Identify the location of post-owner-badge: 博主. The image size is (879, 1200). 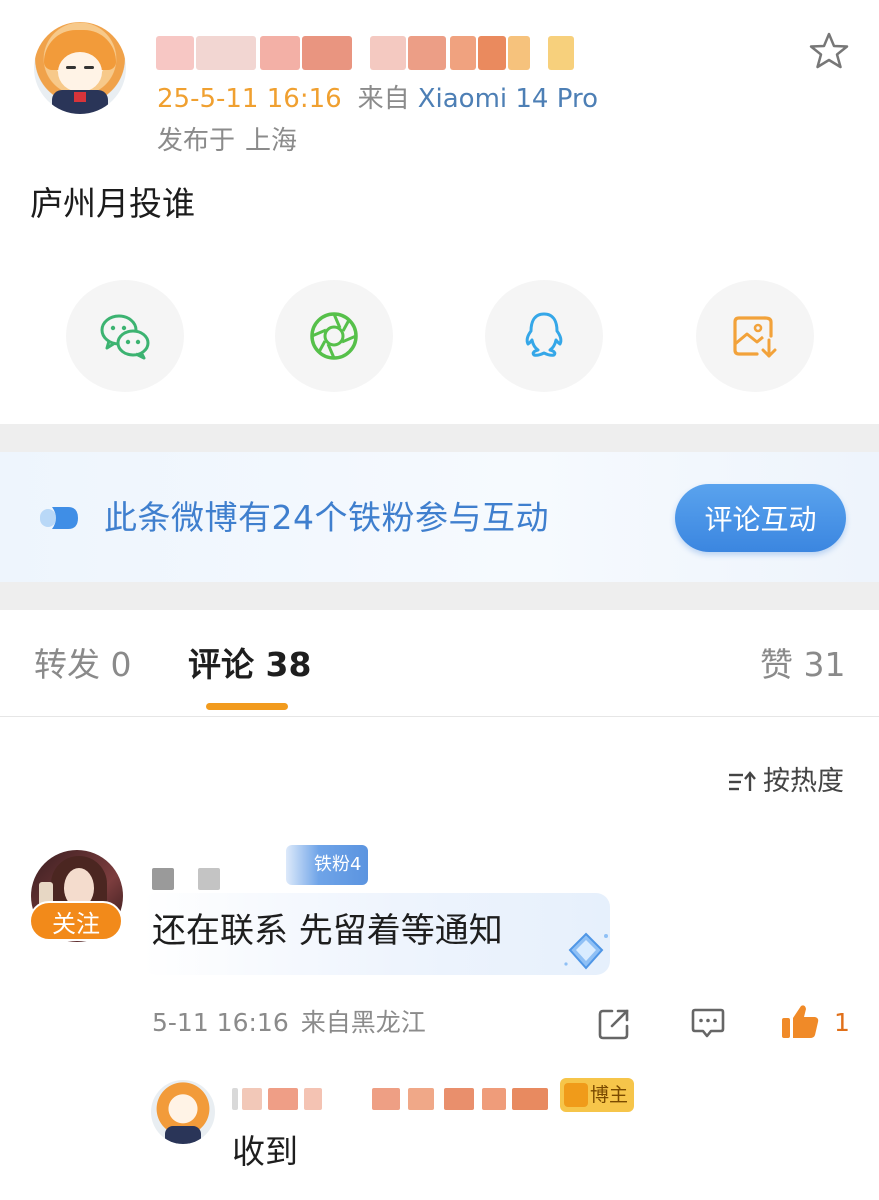
(597, 1095).